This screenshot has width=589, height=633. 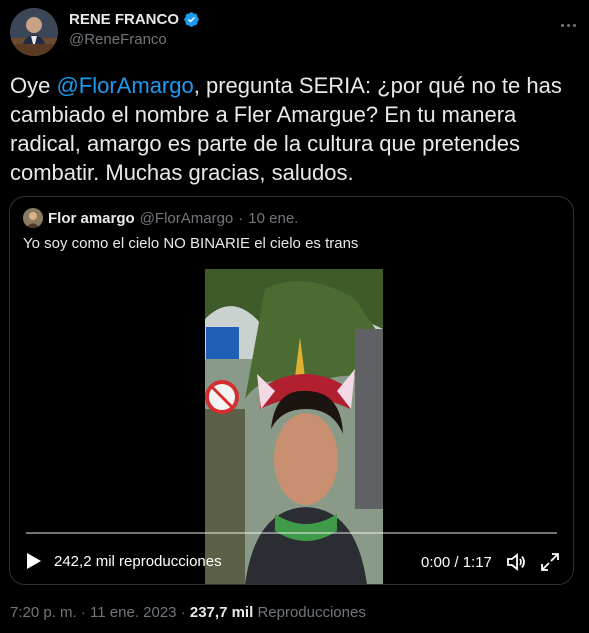 I want to click on quote-author-handle: @FlorAmargo, so click(x=187, y=218).